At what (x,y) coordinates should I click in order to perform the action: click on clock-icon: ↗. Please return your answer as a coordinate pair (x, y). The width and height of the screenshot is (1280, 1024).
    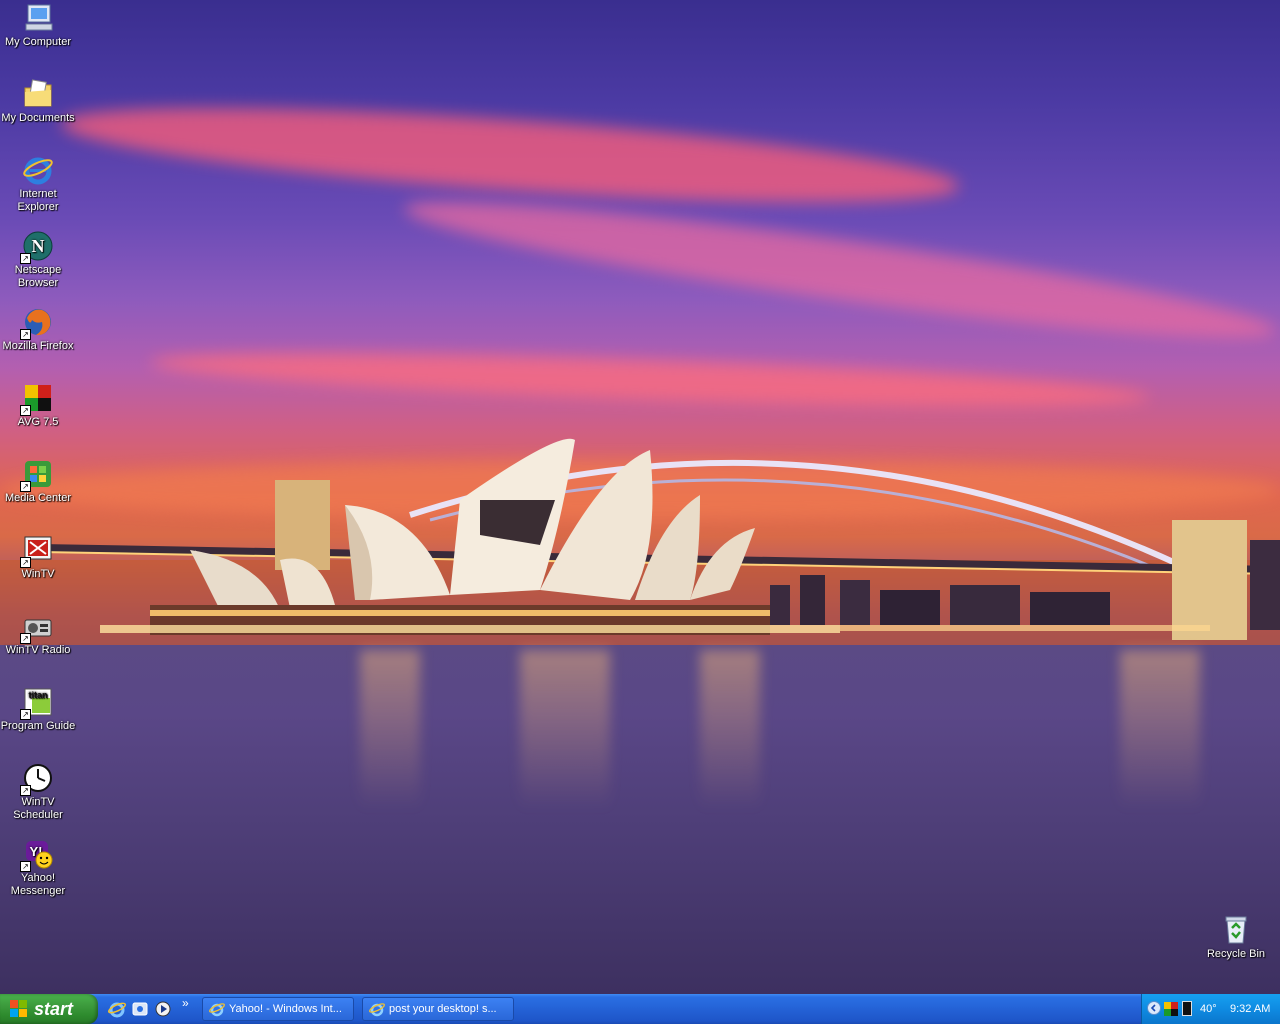
    Looking at the image, I should click on (37, 779).